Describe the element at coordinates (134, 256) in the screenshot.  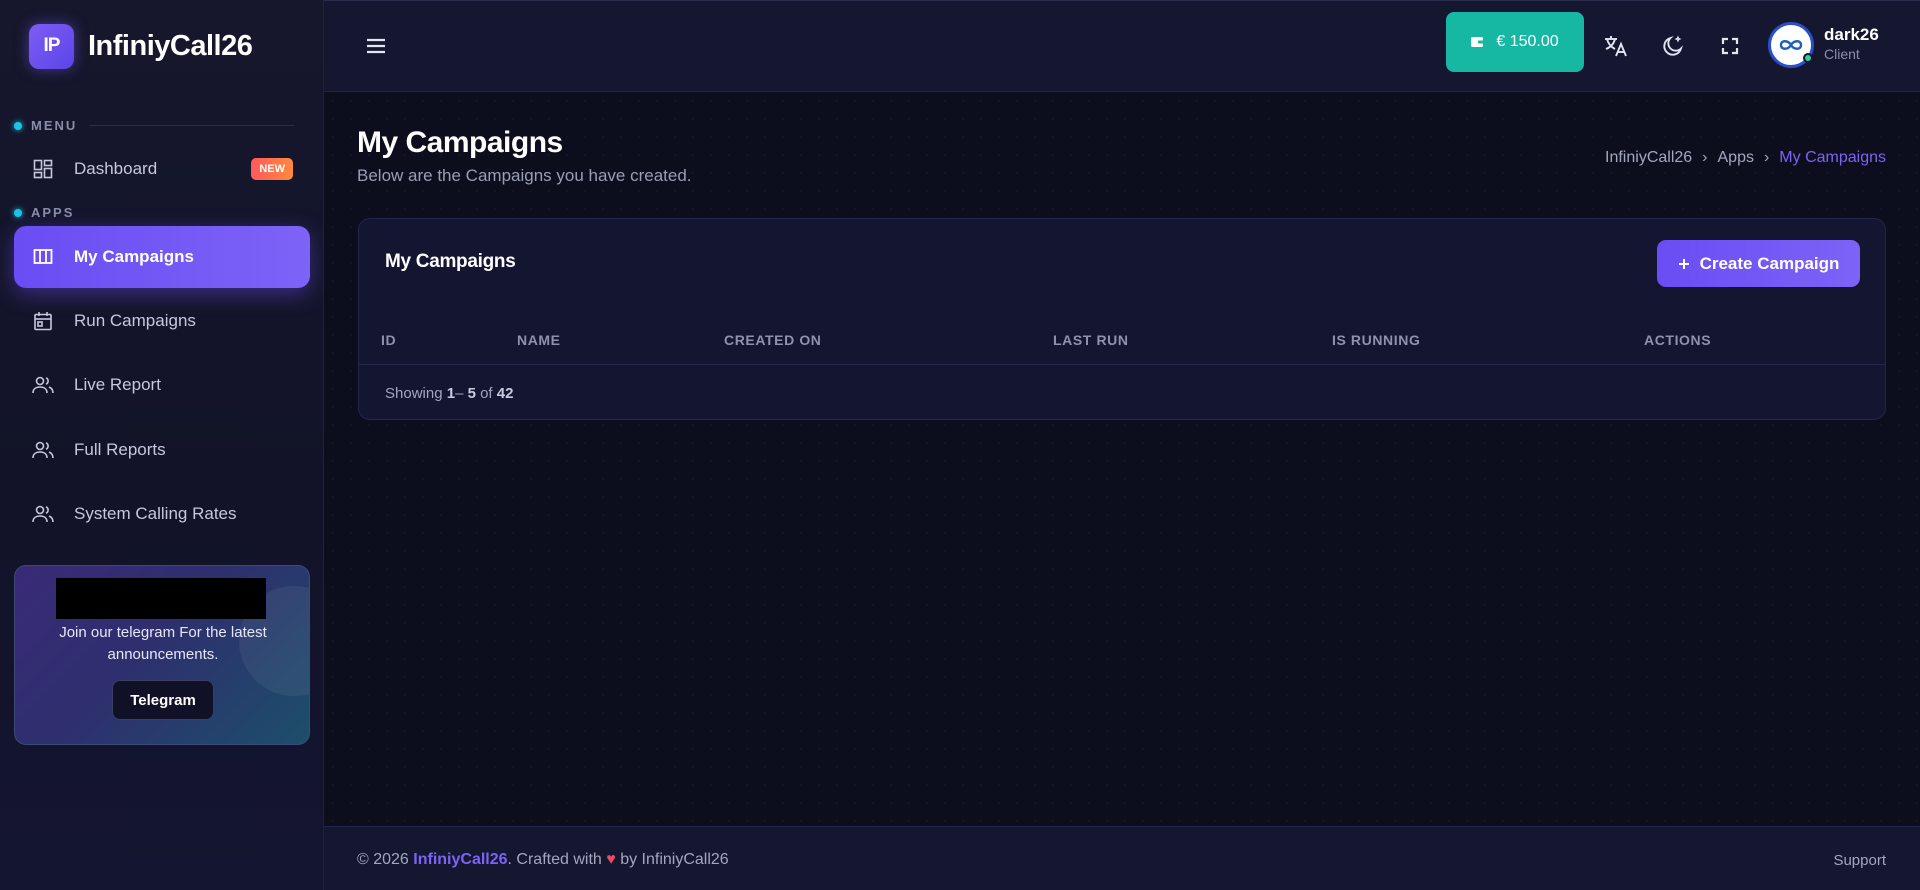
I see `sidebar-item-label: My Campaigns` at that location.